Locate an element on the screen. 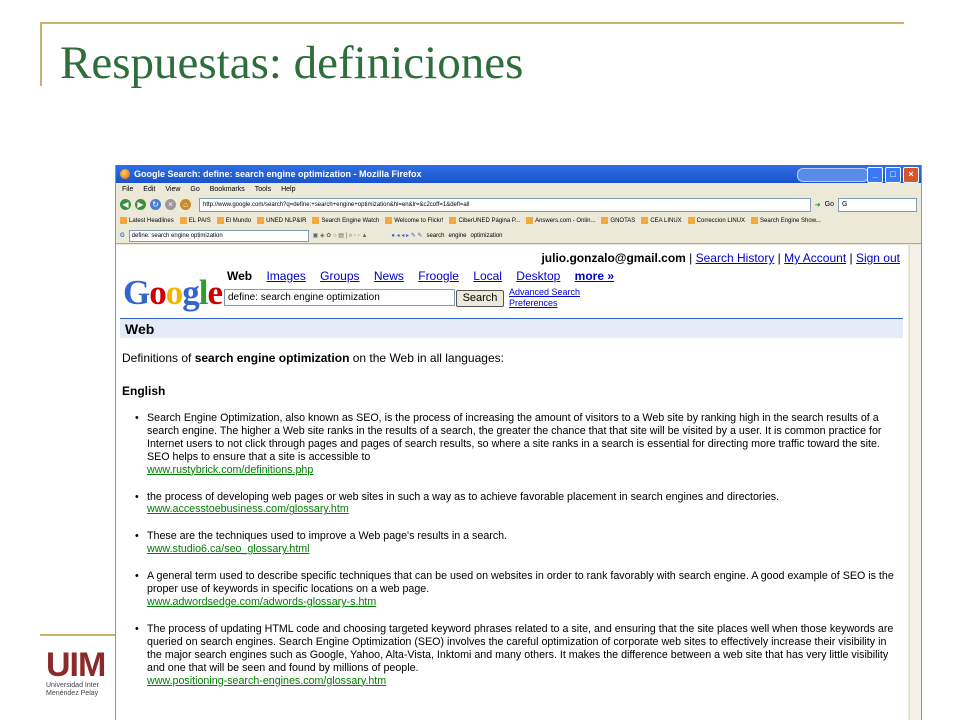 This screenshot has width=960, height=720. home-icon: ⌂ is located at coordinates (185, 204).